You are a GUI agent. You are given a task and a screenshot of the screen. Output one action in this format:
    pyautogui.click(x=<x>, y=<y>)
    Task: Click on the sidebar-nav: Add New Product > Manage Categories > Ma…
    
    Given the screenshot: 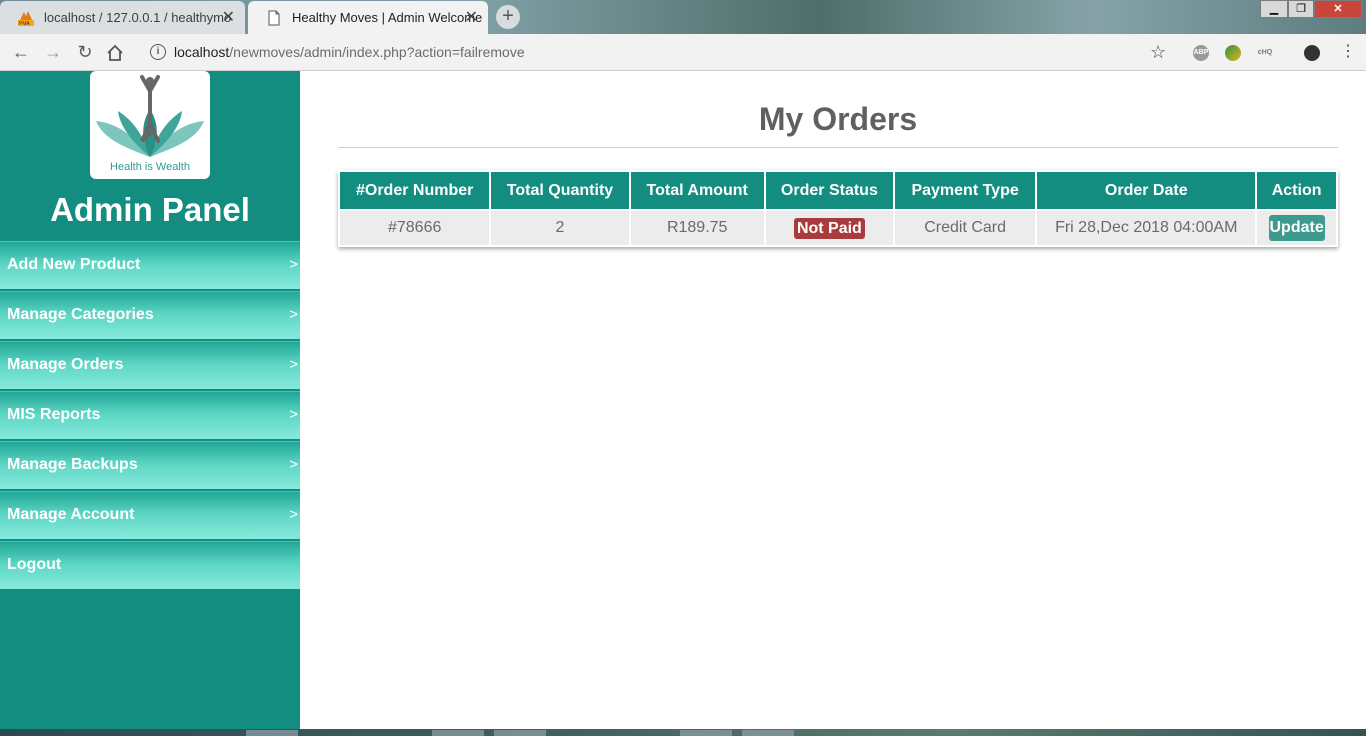 What is the action you would take?
    pyautogui.click(x=150, y=416)
    